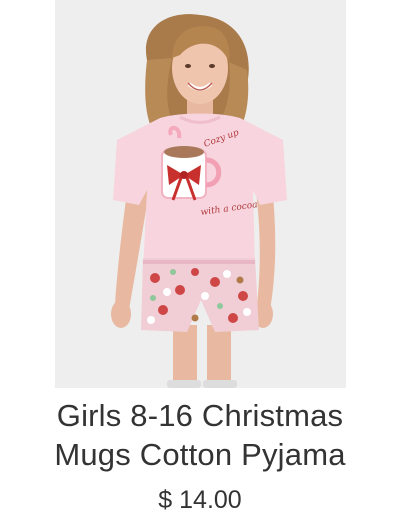 The height and width of the screenshot is (520, 400). I want to click on product-title-line1: Girls 8-16 Christmas, so click(200, 415).